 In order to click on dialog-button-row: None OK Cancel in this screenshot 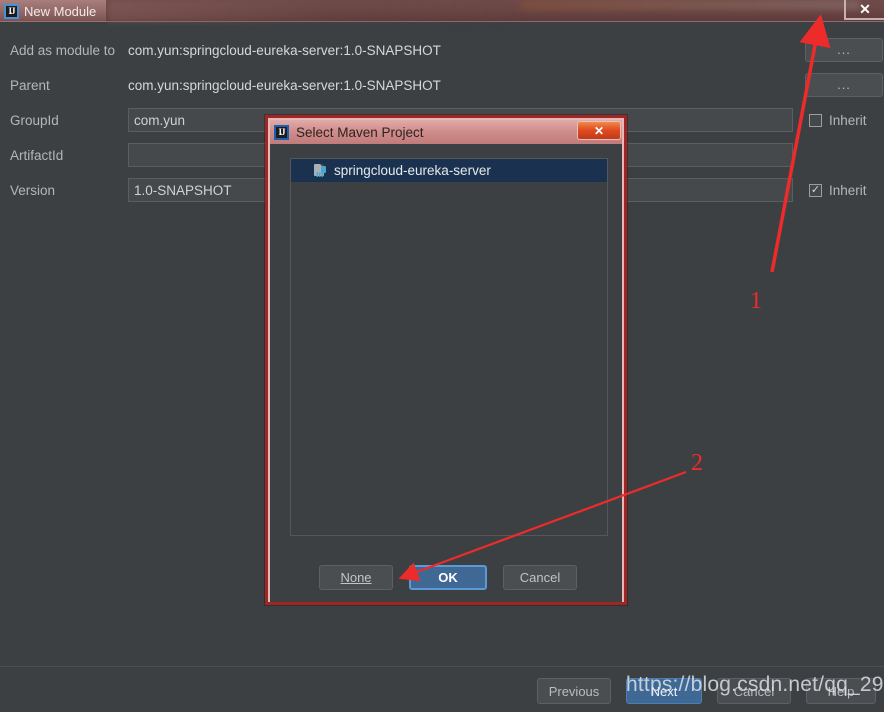, I will do `click(448, 577)`.